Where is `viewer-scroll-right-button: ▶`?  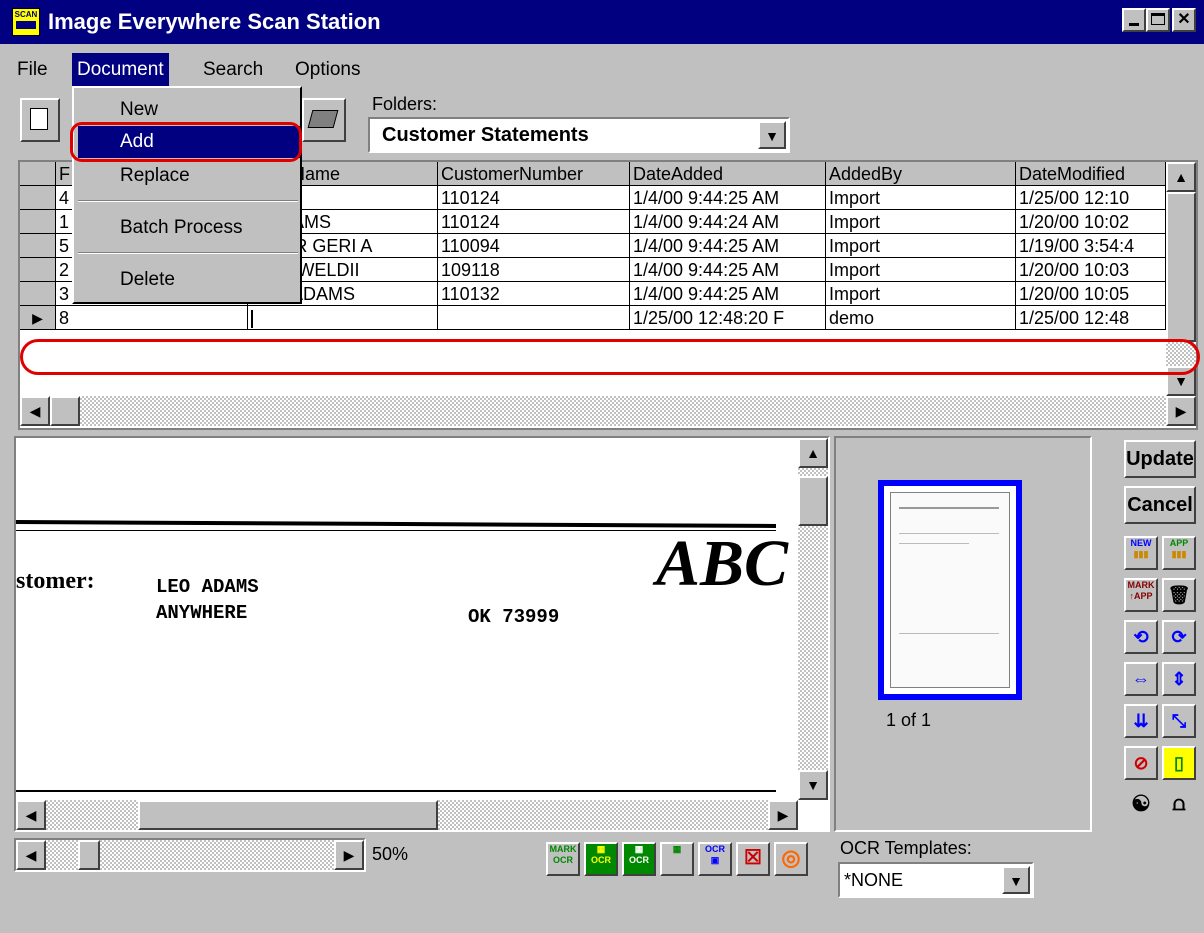 viewer-scroll-right-button: ▶ is located at coordinates (783, 815).